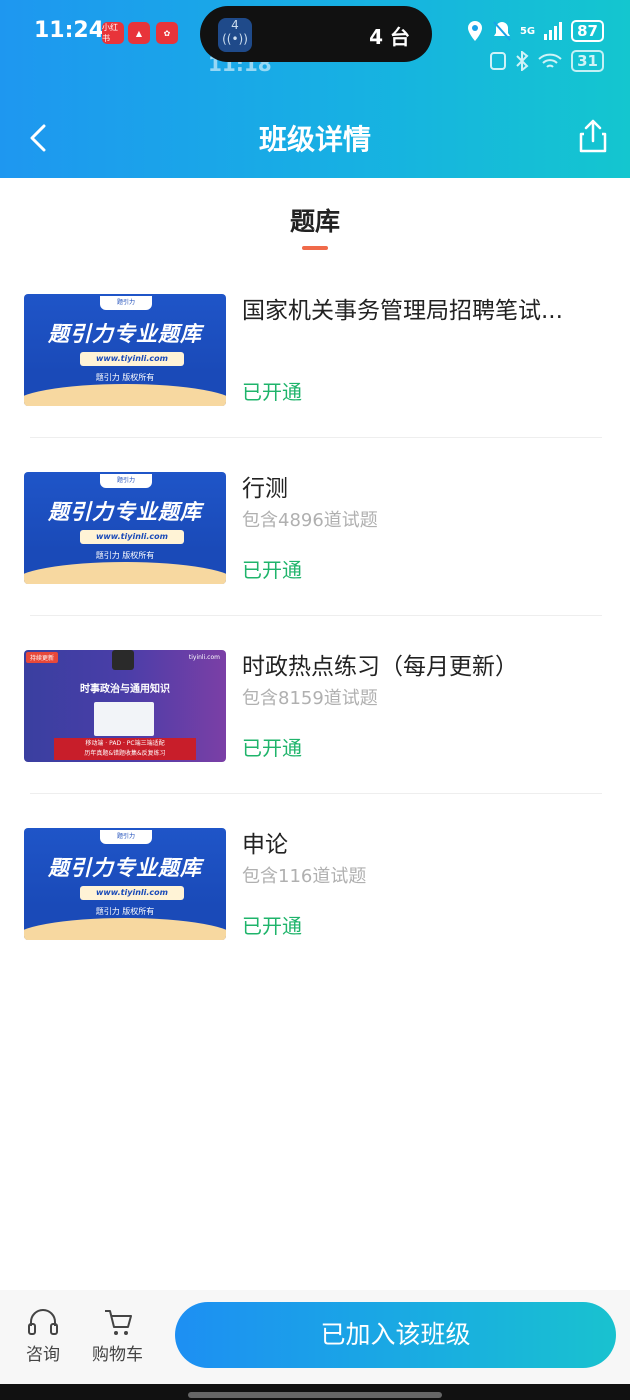 The image size is (630, 1400). I want to click on thumb-device-screen, so click(124, 719).